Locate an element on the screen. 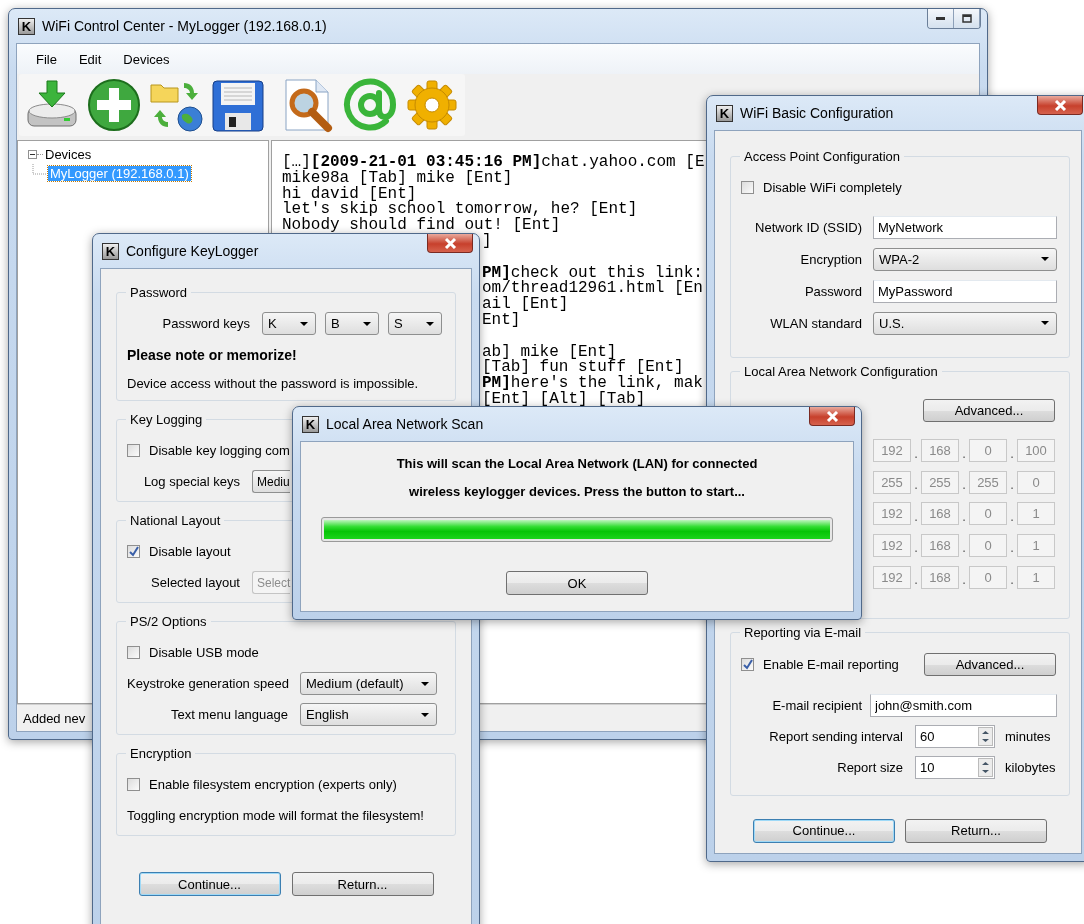  field-label: Selected layout is located at coordinates (195, 582).